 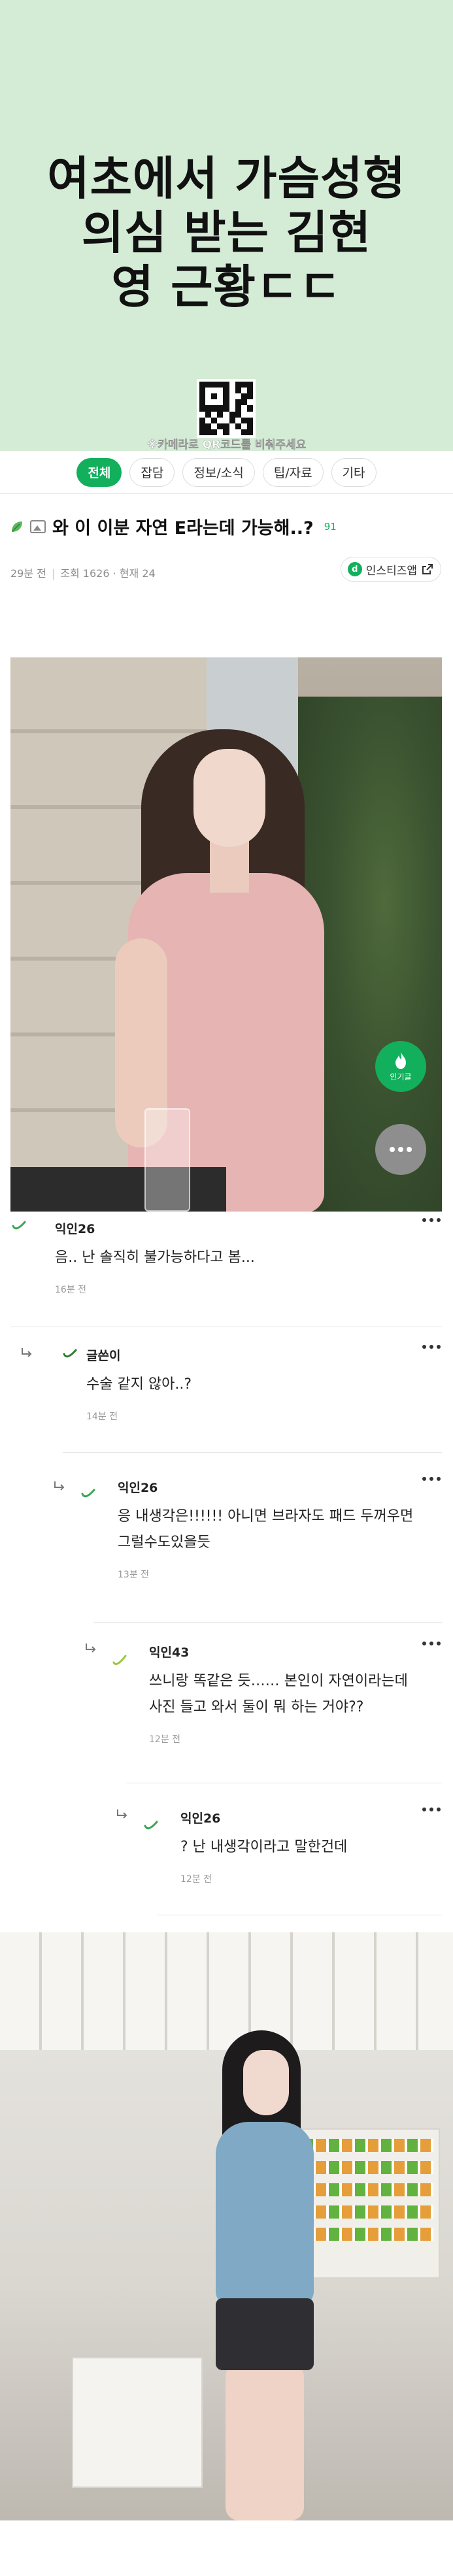 I want to click on photo-boxes, so click(x=137, y=2422).